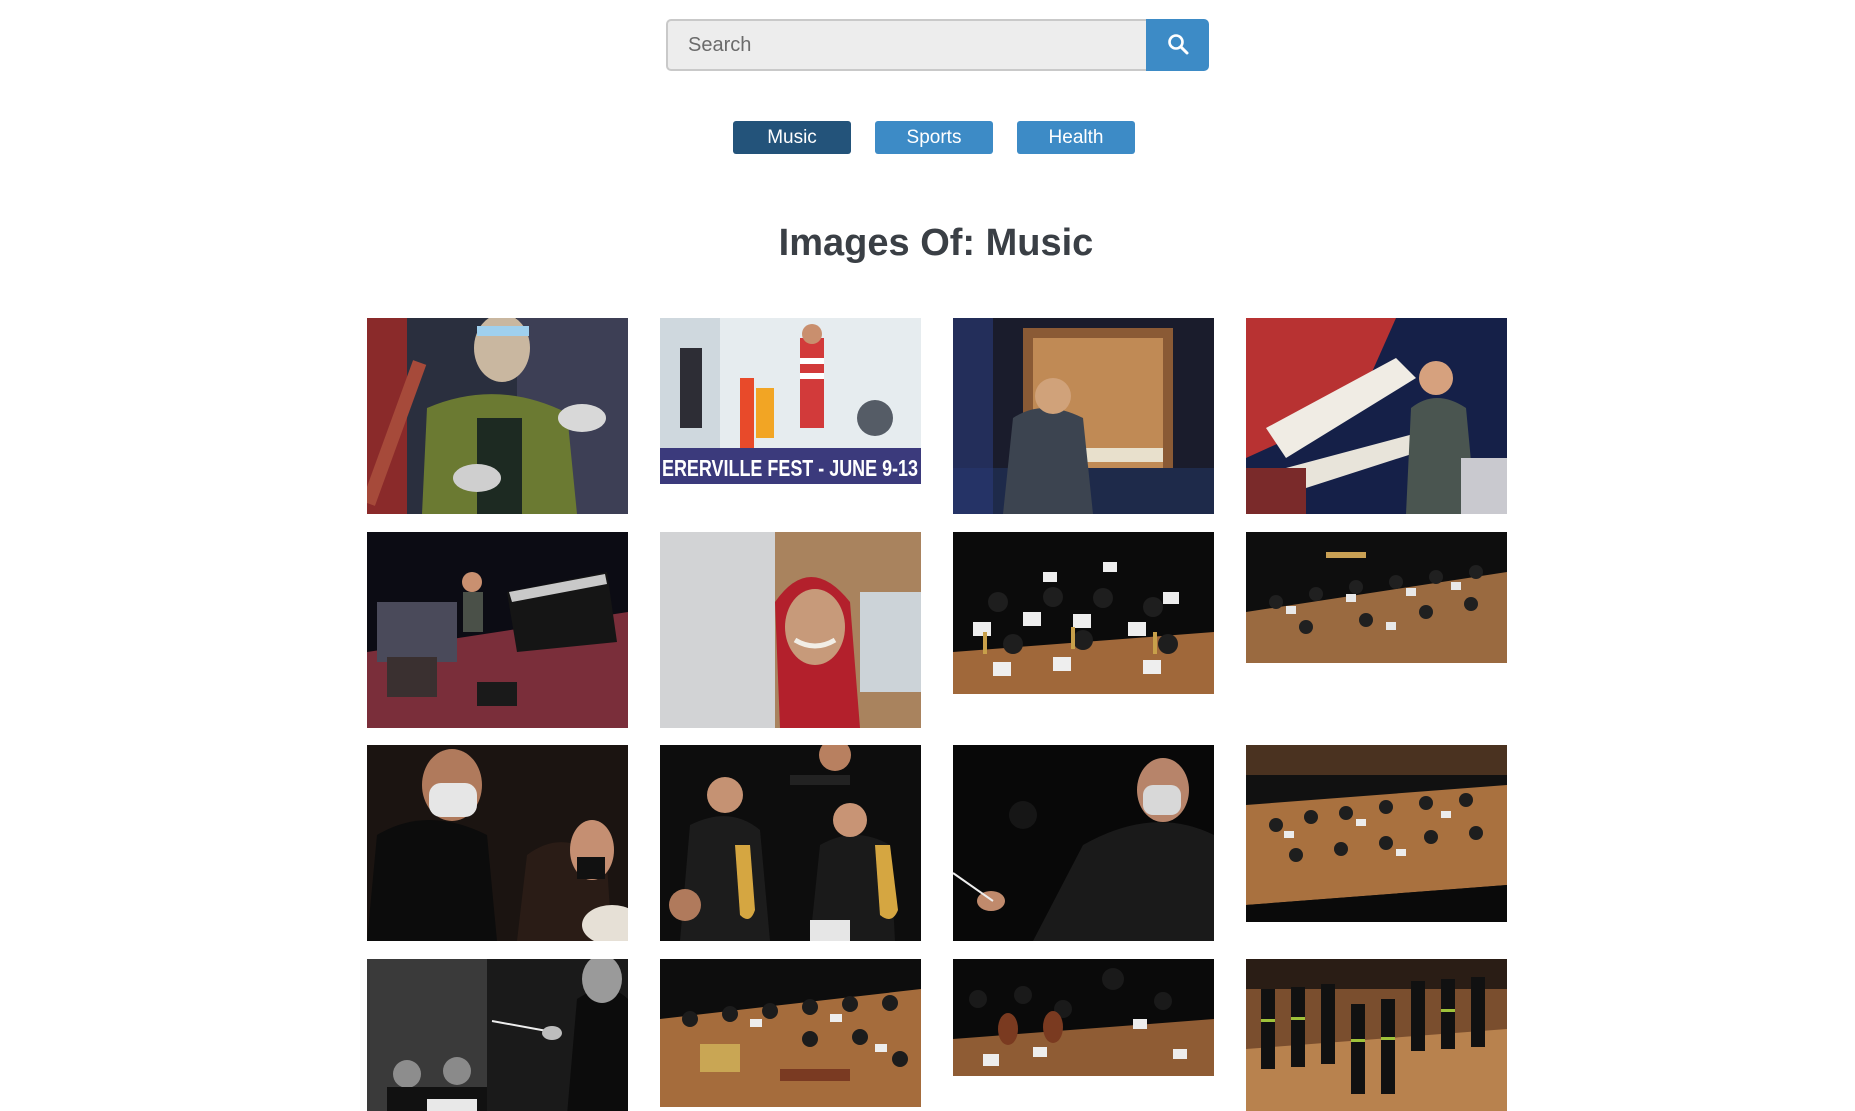 Image resolution: width=1855 pixels, height=1111 pixels. I want to click on gallery-image-organist, so click(1083, 416).